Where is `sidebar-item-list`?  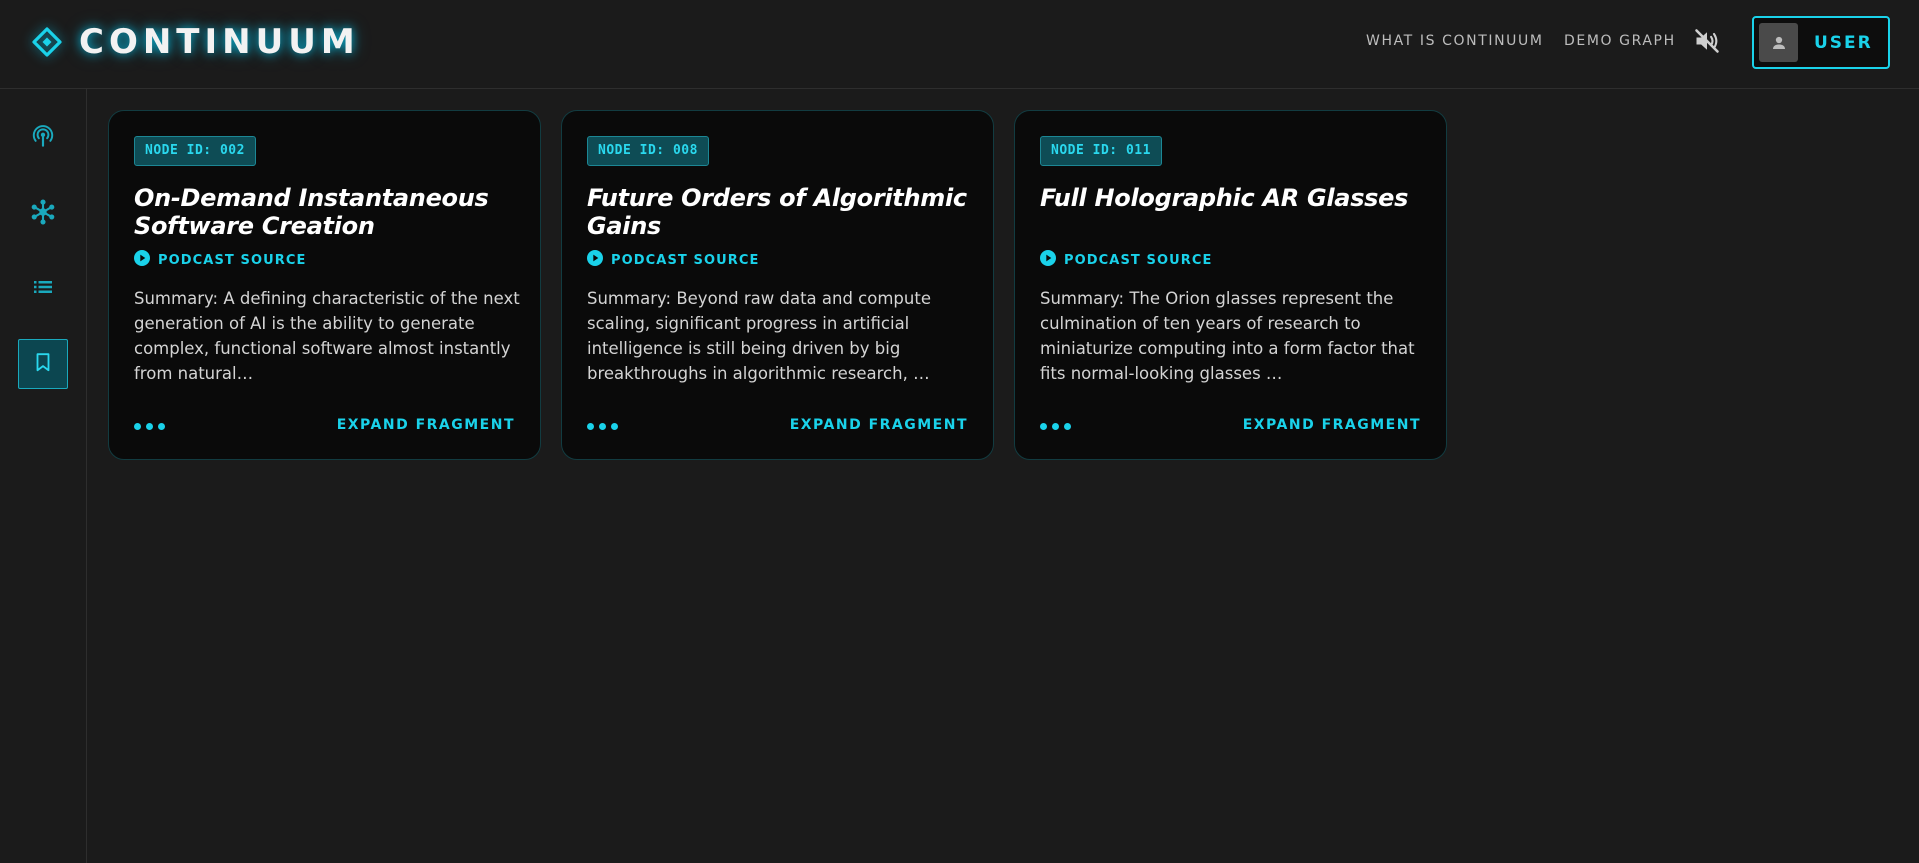 sidebar-item-list is located at coordinates (43, 289).